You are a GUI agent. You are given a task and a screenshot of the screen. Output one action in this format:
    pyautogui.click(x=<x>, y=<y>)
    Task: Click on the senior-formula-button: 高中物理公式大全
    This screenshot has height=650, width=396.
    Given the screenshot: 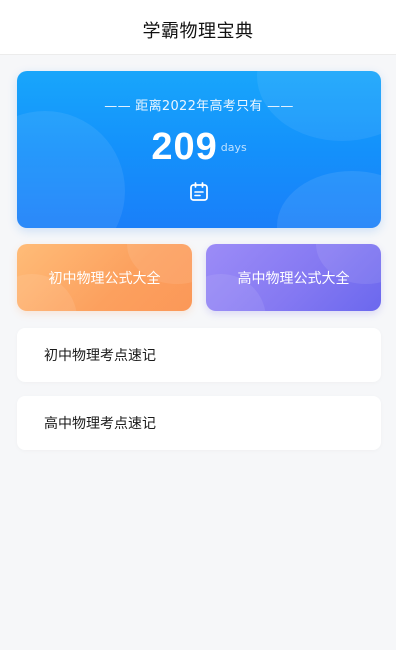 What is the action you would take?
    pyautogui.click(x=293, y=277)
    